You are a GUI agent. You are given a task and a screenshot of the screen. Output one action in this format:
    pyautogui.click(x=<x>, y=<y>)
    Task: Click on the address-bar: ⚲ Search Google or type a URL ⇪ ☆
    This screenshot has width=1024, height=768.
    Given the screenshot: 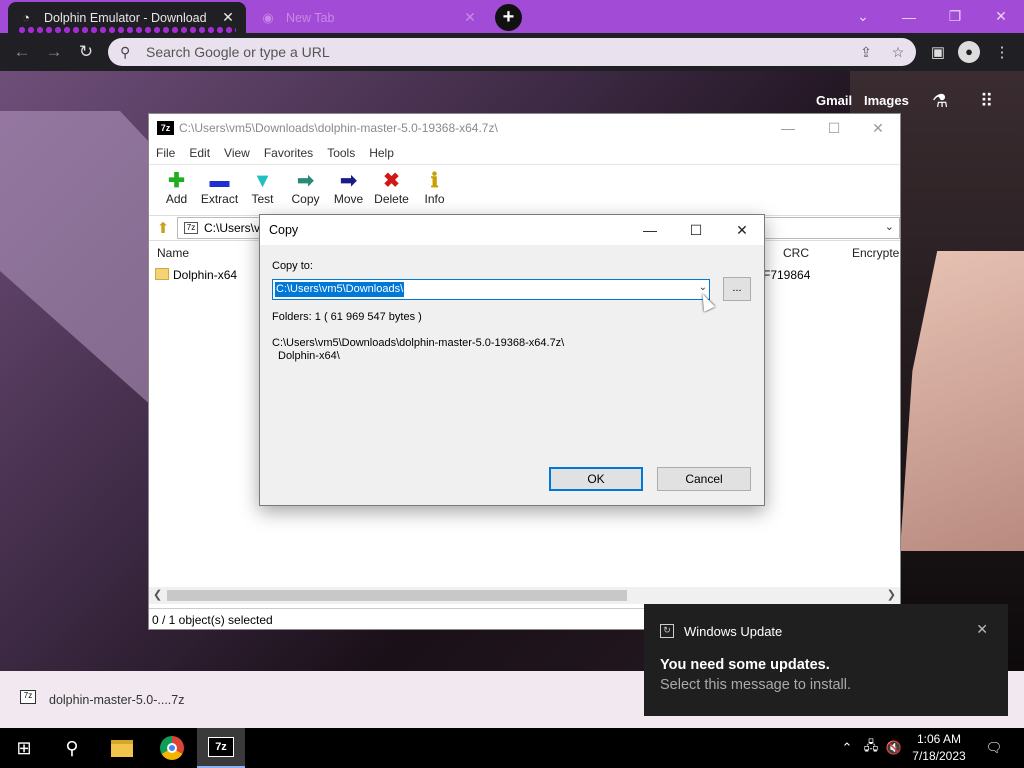 What is the action you would take?
    pyautogui.click(x=512, y=52)
    